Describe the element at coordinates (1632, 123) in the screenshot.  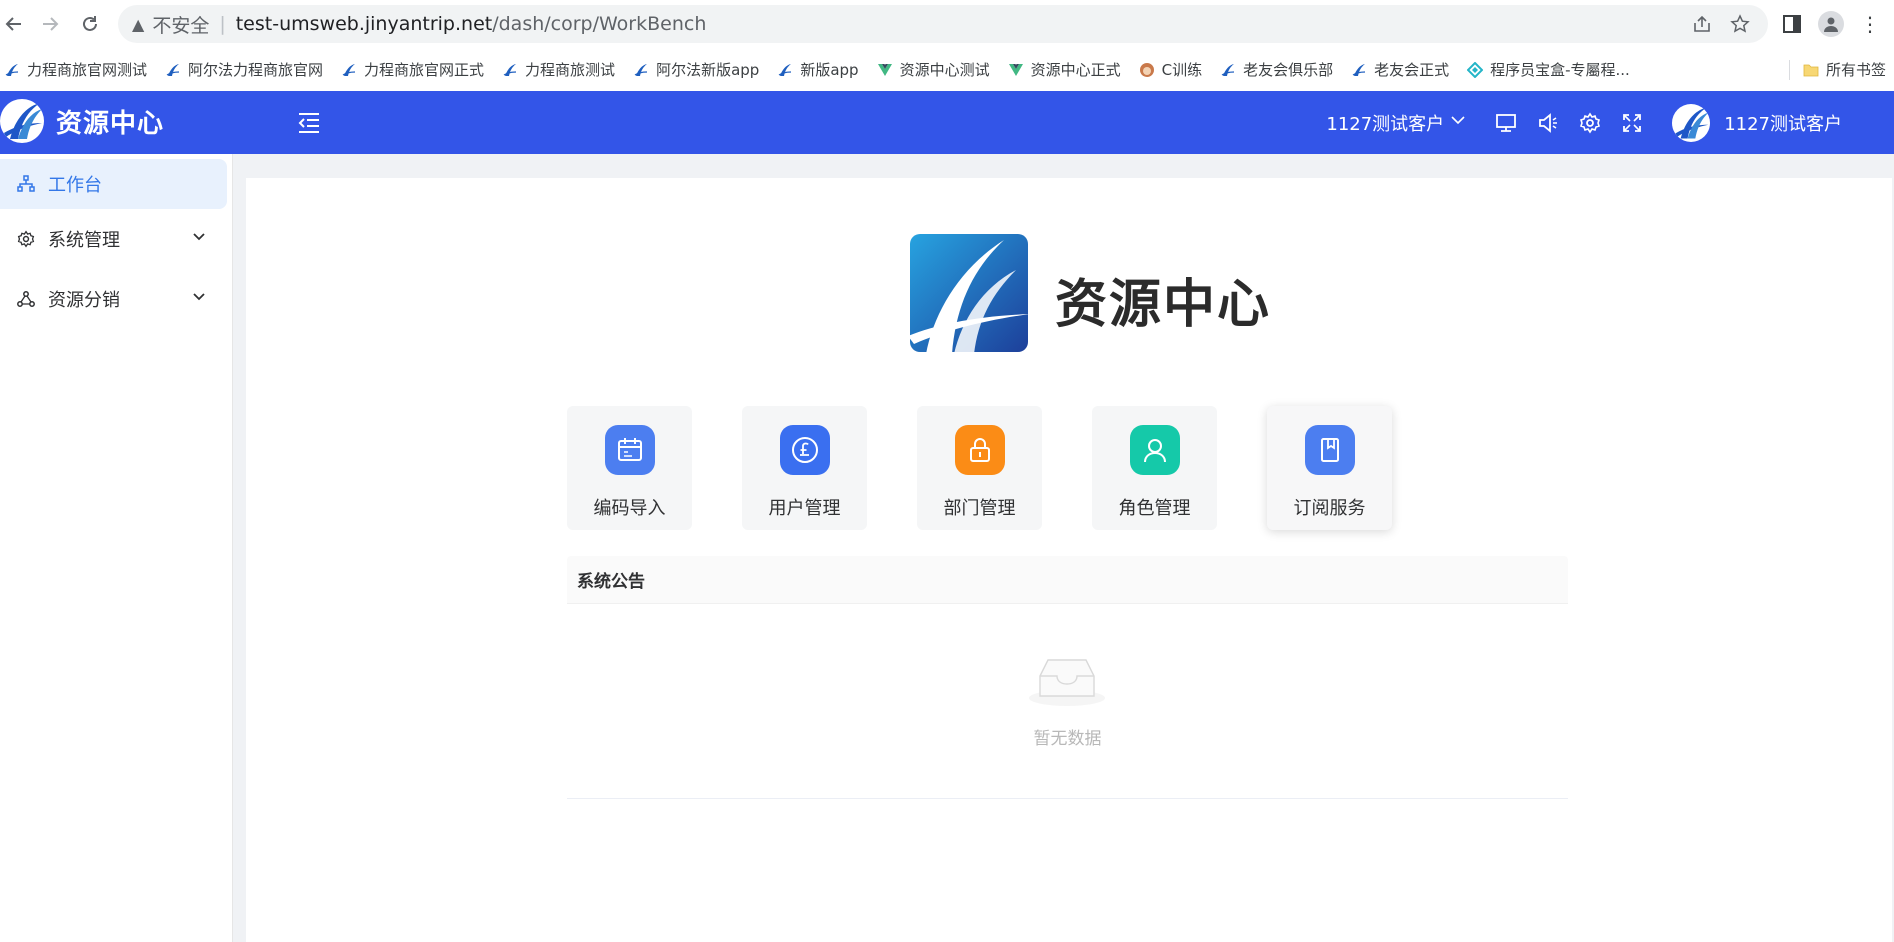
I see `fullscreen-icon` at that location.